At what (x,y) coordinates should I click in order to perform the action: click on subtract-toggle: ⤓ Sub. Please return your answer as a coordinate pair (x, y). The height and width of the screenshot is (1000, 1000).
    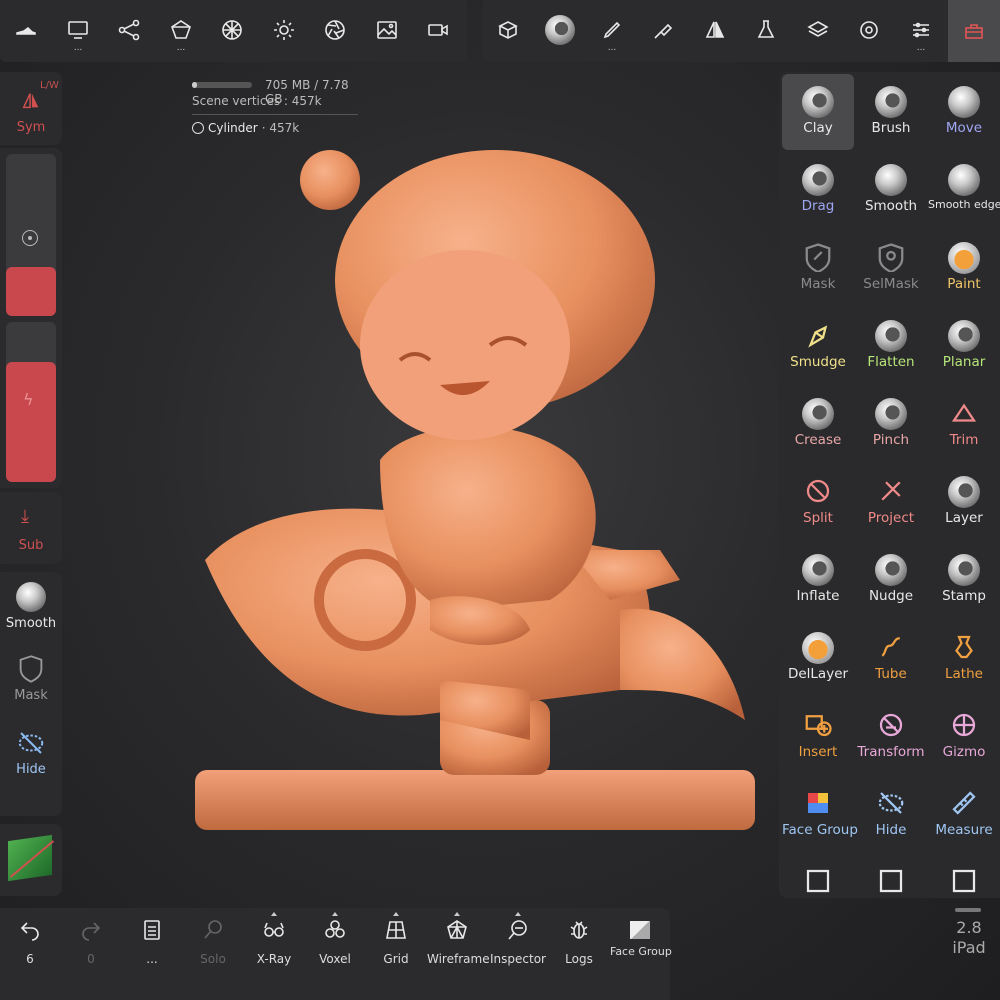
    Looking at the image, I should click on (31, 528).